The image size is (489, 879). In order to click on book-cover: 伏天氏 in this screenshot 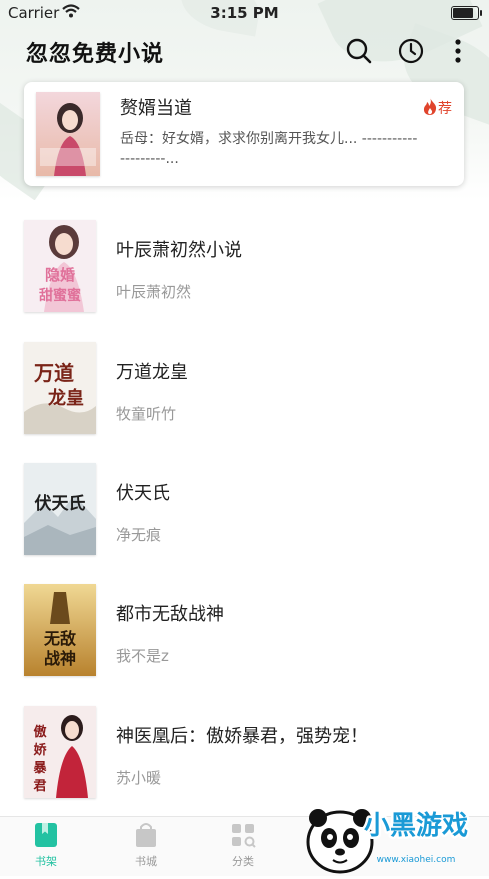, I will do `click(60, 509)`.